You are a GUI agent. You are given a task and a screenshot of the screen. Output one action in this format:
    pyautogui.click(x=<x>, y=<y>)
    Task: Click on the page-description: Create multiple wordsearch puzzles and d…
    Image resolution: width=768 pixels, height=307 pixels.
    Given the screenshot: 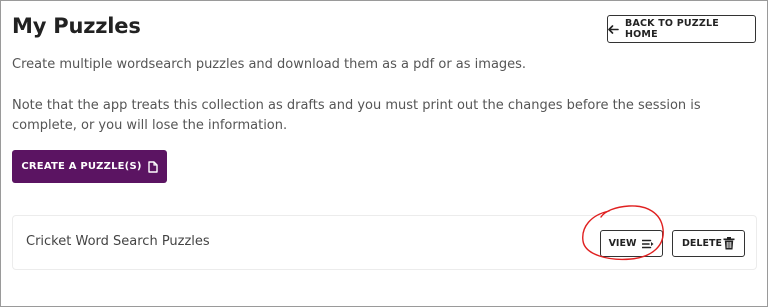 What is the action you would take?
    pyautogui.click(x=269, y=64)
    